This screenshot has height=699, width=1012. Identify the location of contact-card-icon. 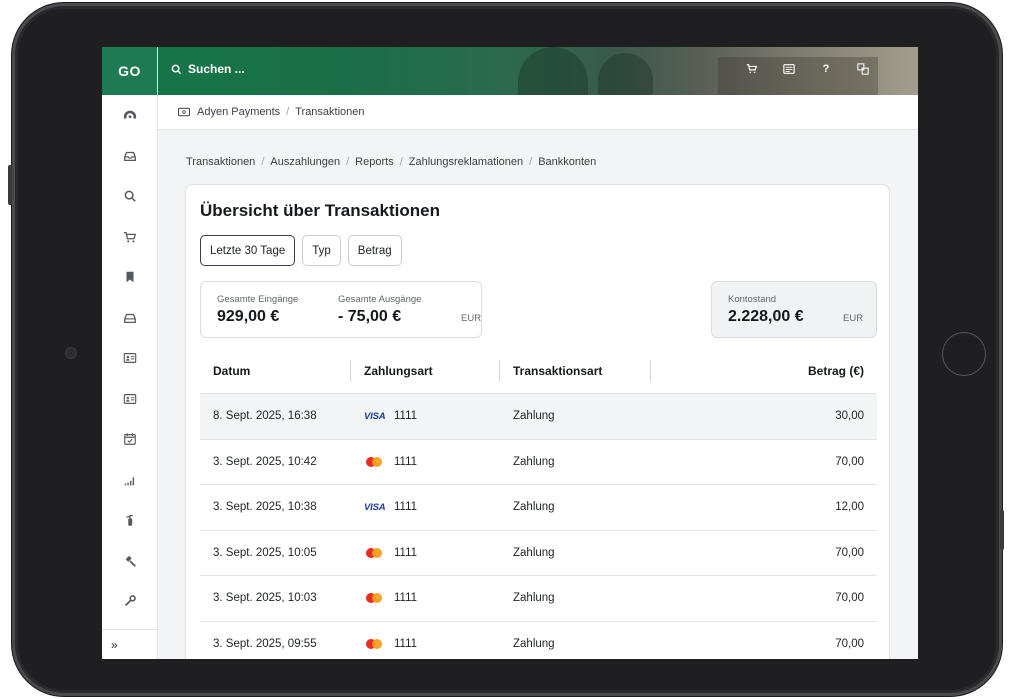
(129, 358).